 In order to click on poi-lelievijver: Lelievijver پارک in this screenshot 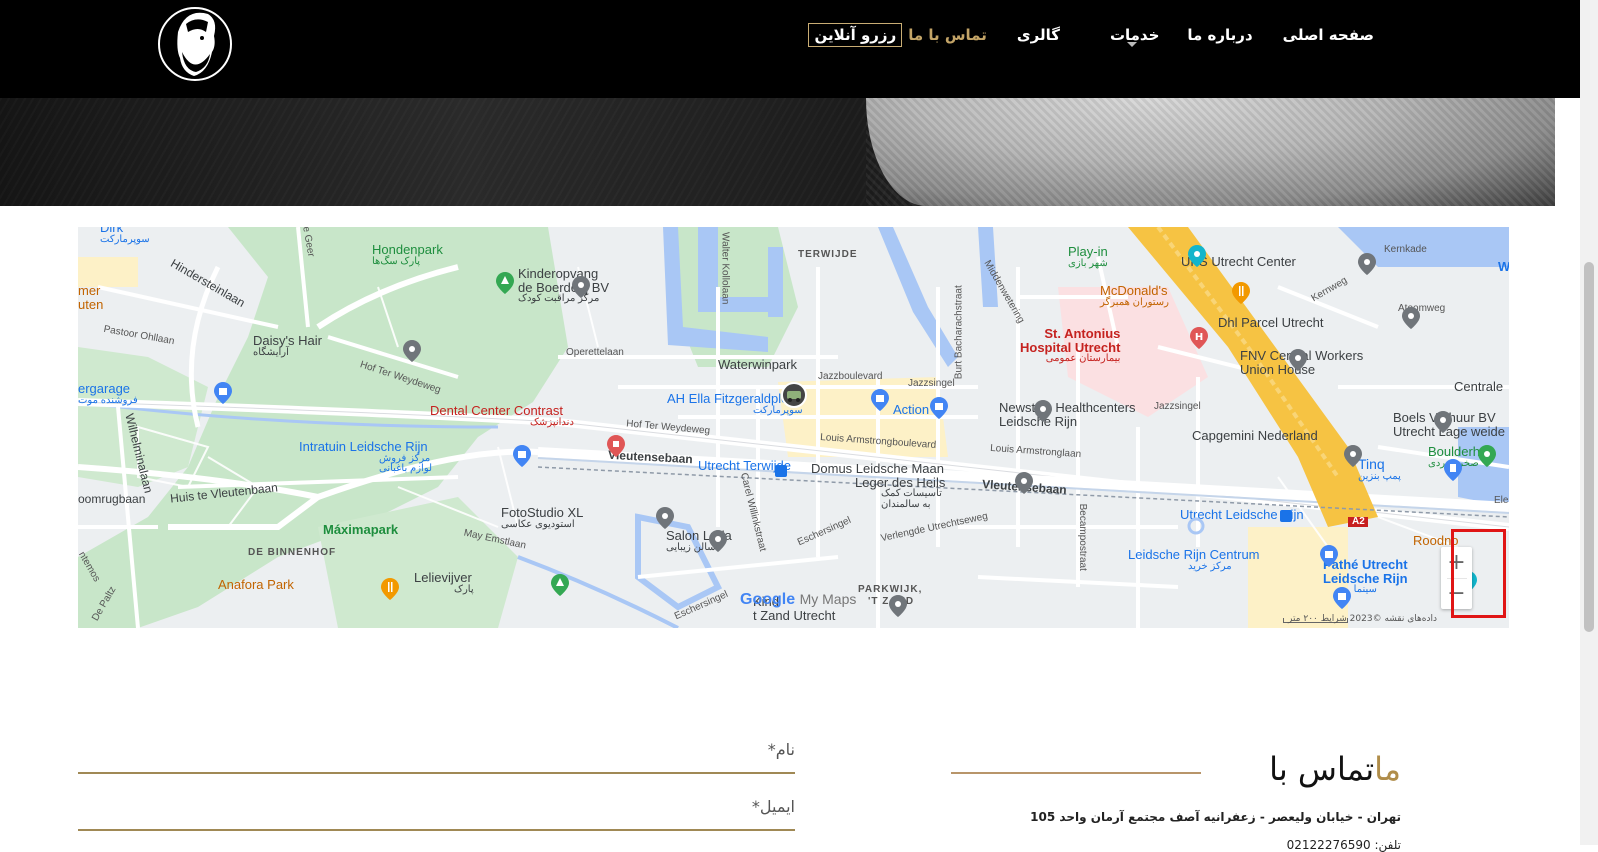, I will do `click(444, 583)`.